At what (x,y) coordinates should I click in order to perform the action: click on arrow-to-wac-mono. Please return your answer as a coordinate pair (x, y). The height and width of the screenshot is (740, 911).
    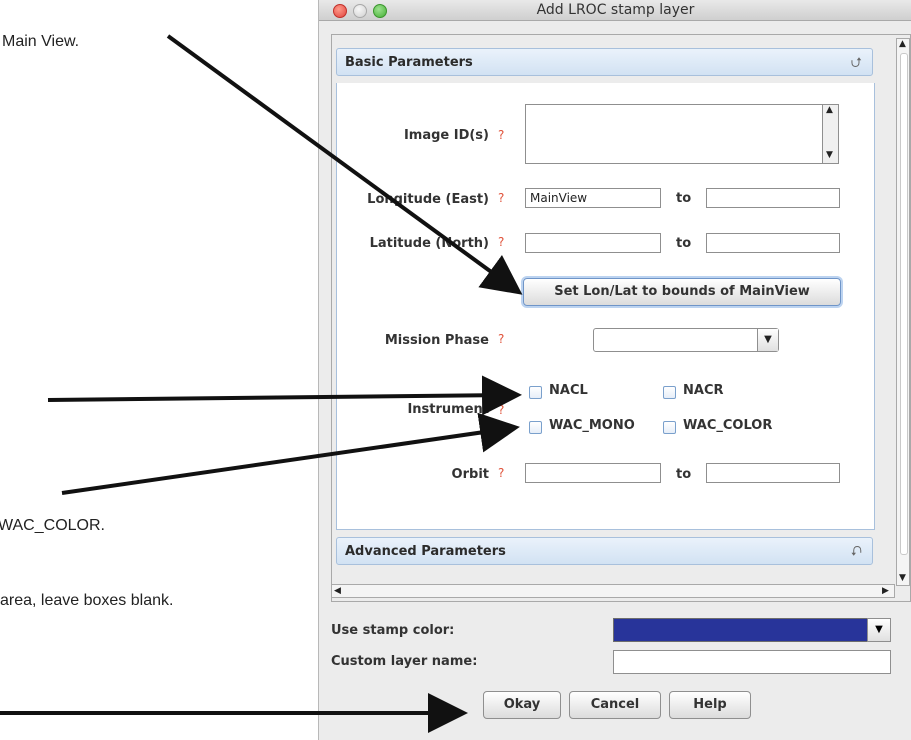
    Looking at the image, I should click on (290, 453).